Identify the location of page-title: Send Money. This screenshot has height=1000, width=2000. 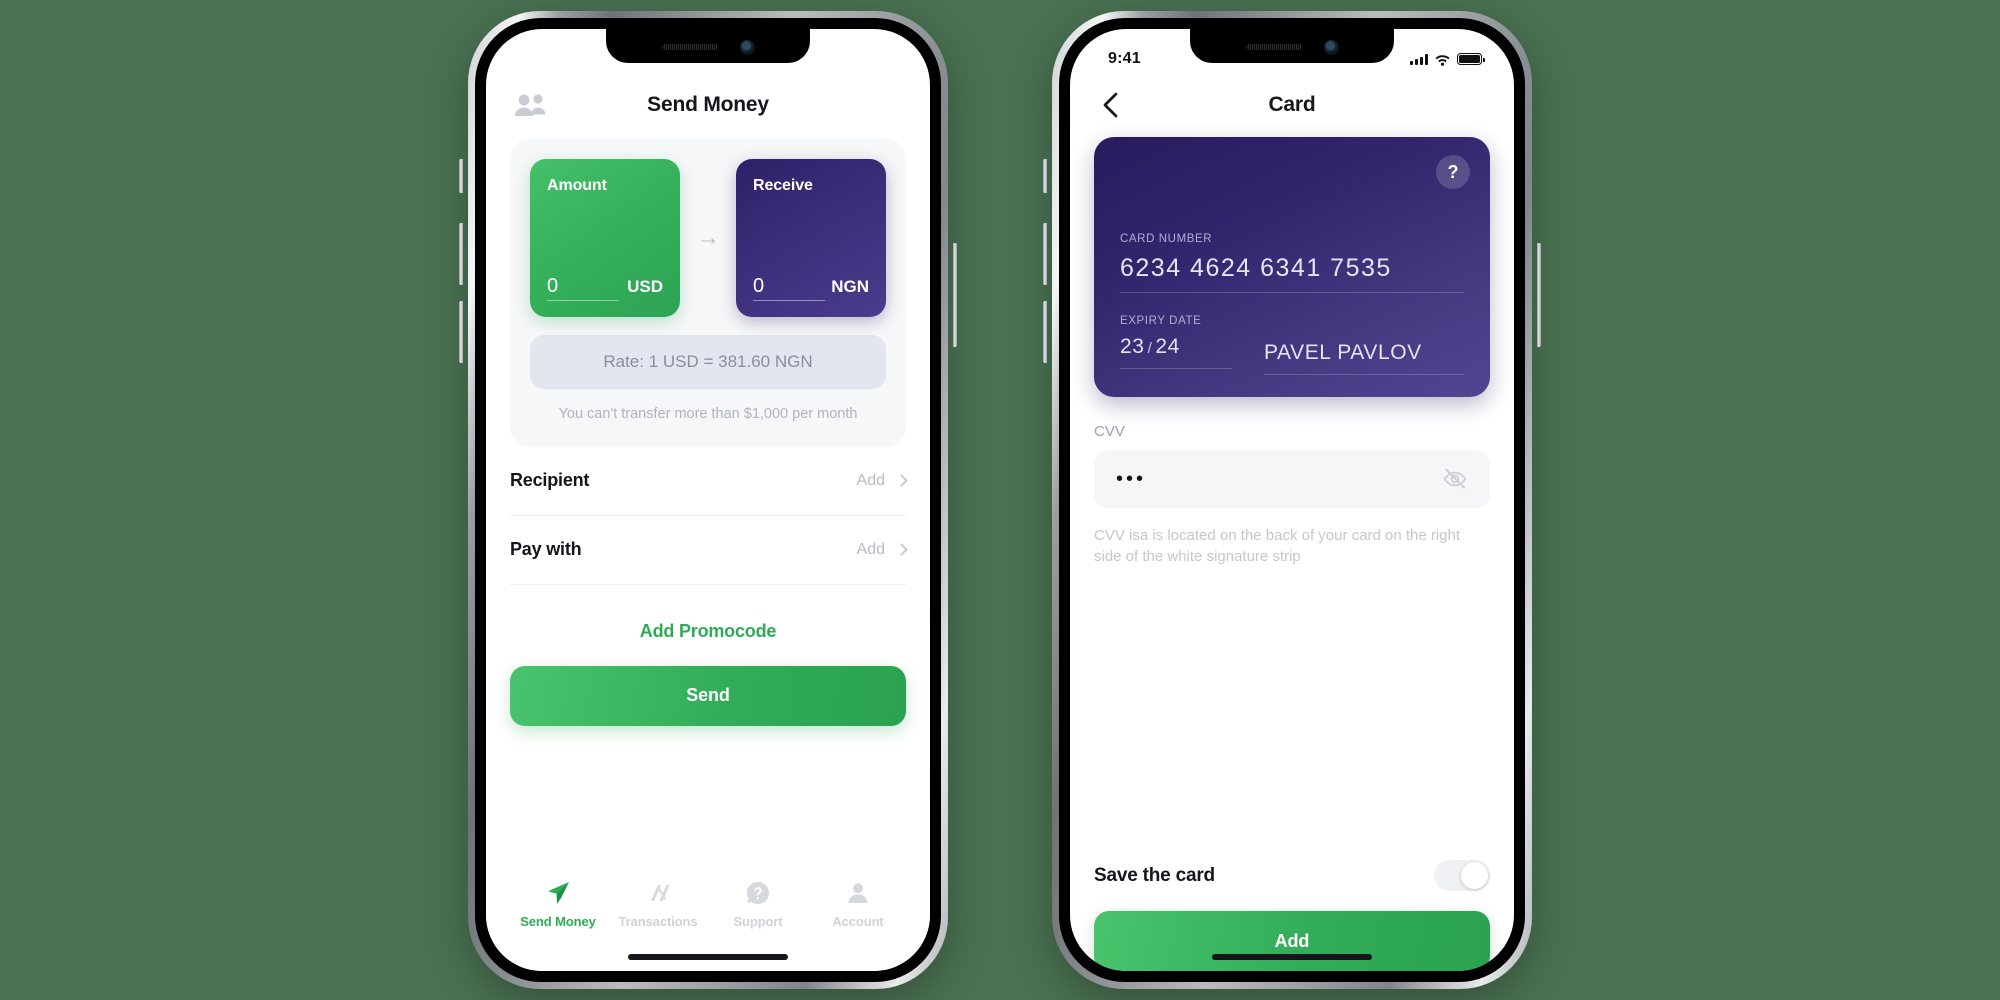
(708, 104).